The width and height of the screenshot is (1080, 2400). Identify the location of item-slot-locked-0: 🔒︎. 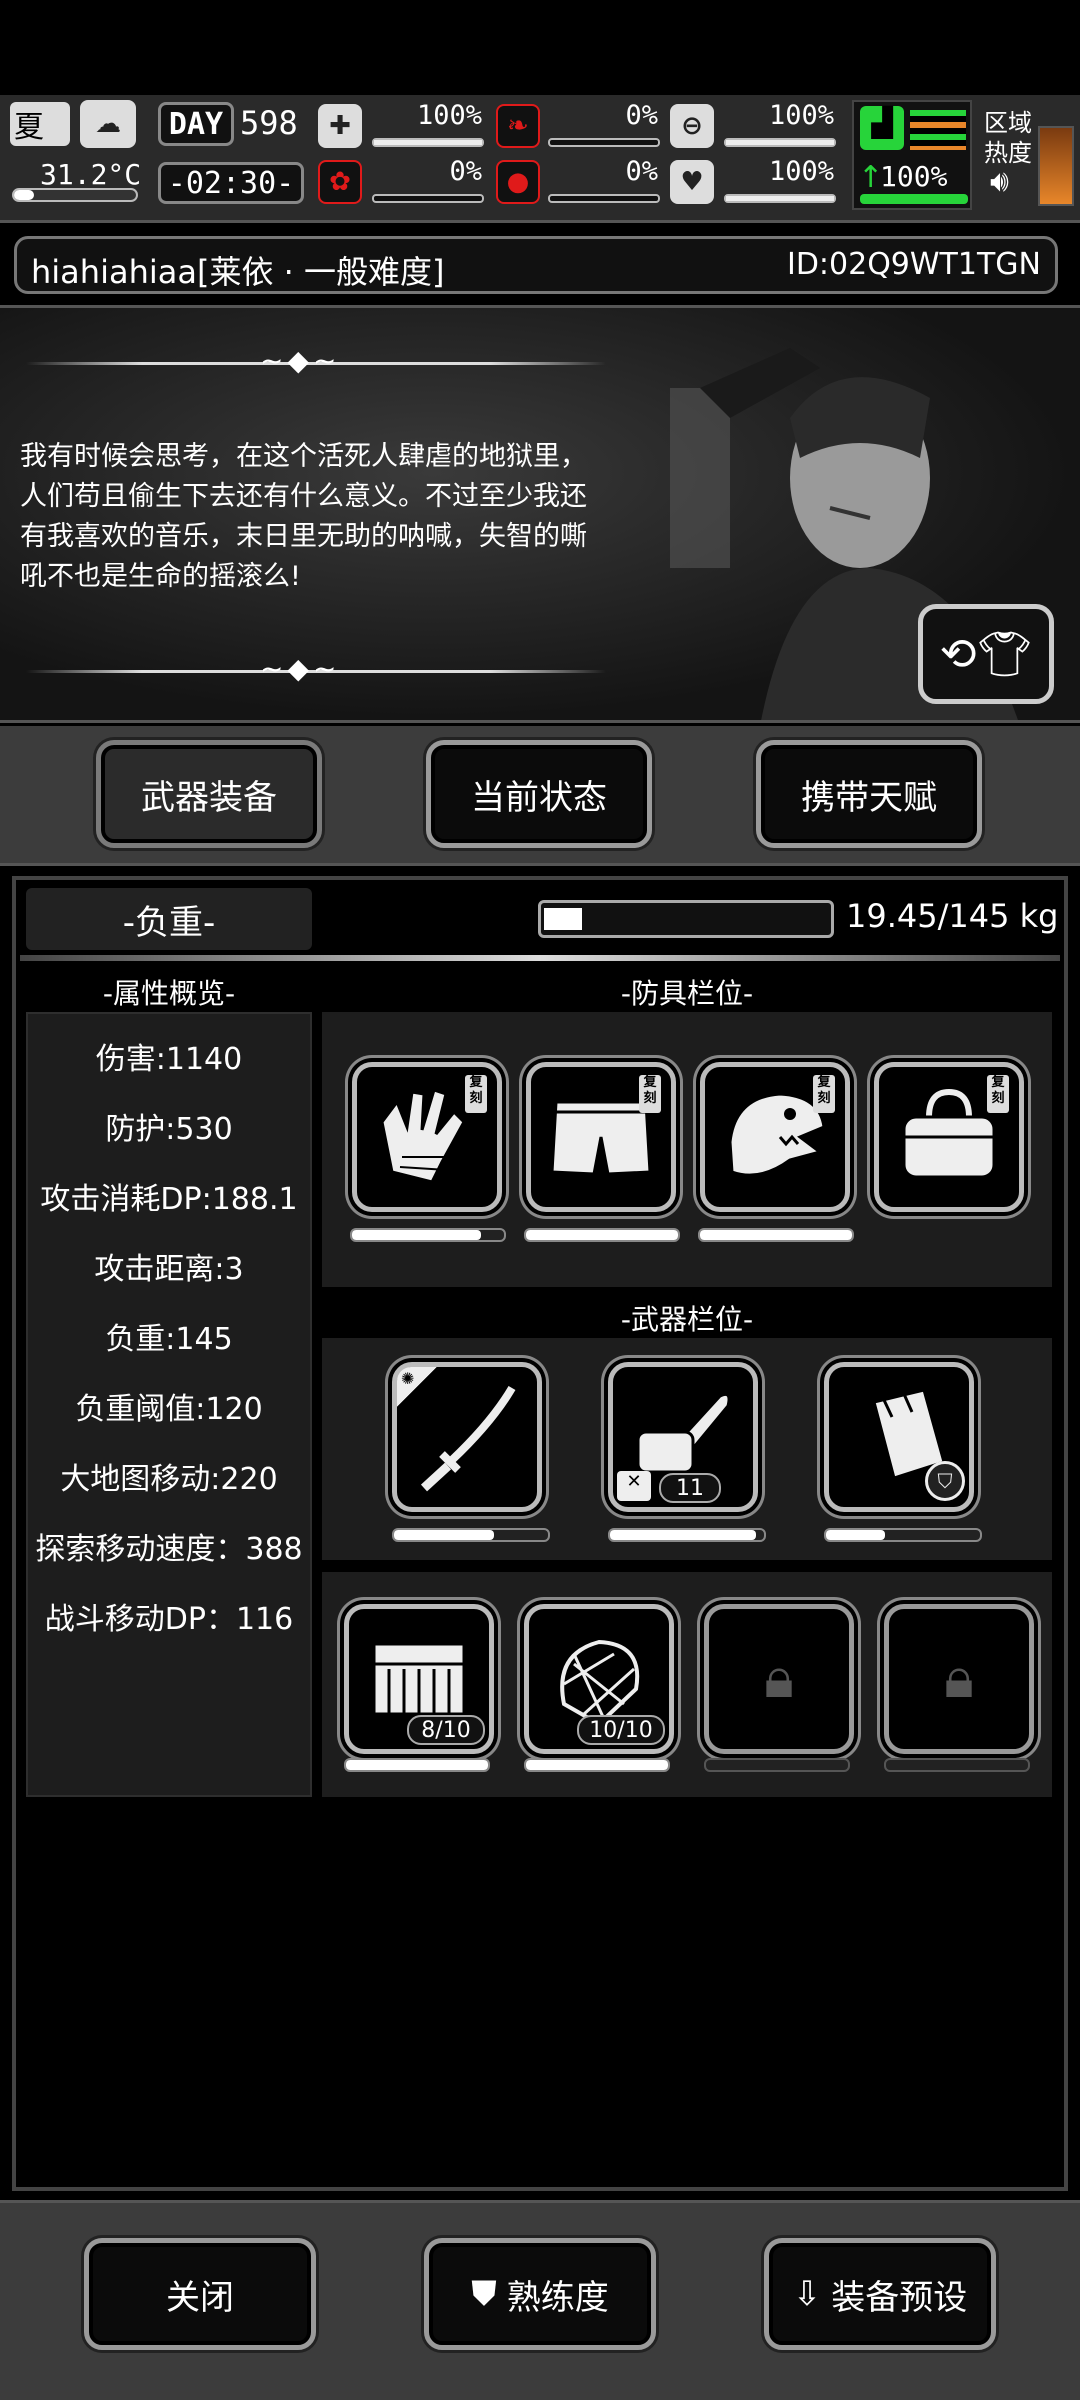
(779, 1679).